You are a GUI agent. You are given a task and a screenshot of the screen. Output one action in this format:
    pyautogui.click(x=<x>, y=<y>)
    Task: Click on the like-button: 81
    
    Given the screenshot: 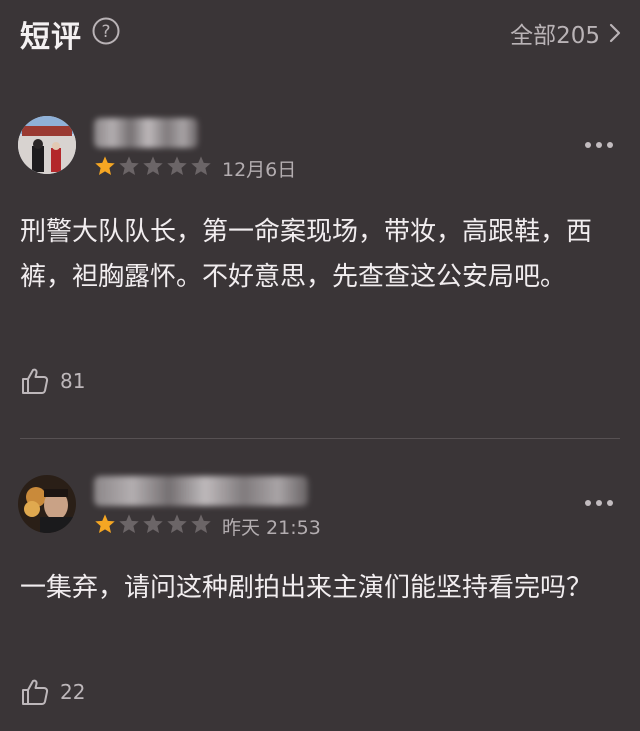 What is the action you would take?
    pyautogui.click(x=52, y=381)
    